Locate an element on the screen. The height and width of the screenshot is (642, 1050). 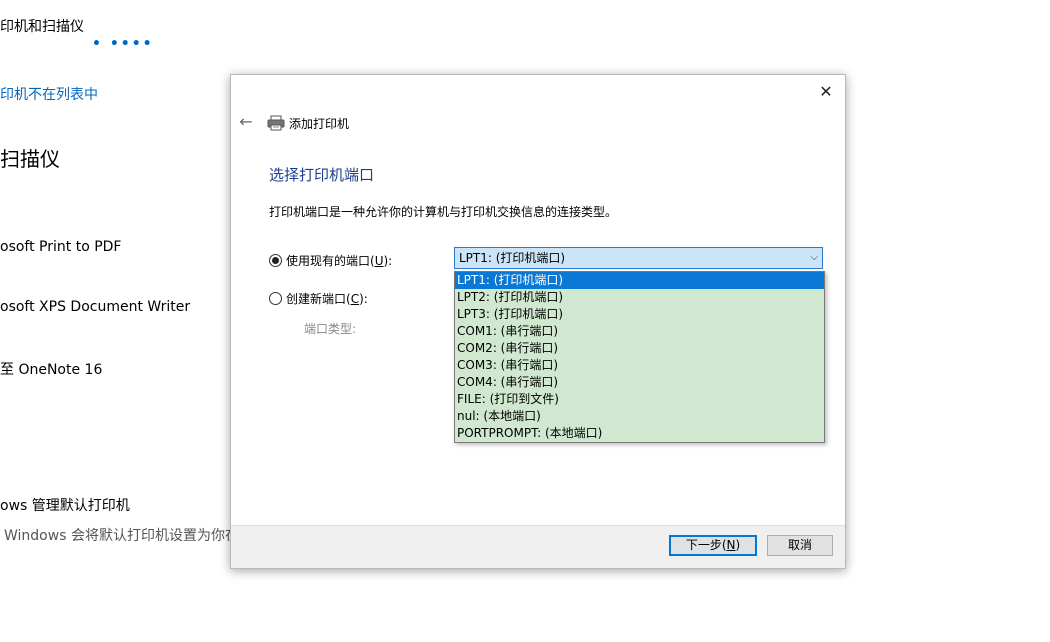
chevron-down-icon: ⌵ is located at coordinates (814, 257).